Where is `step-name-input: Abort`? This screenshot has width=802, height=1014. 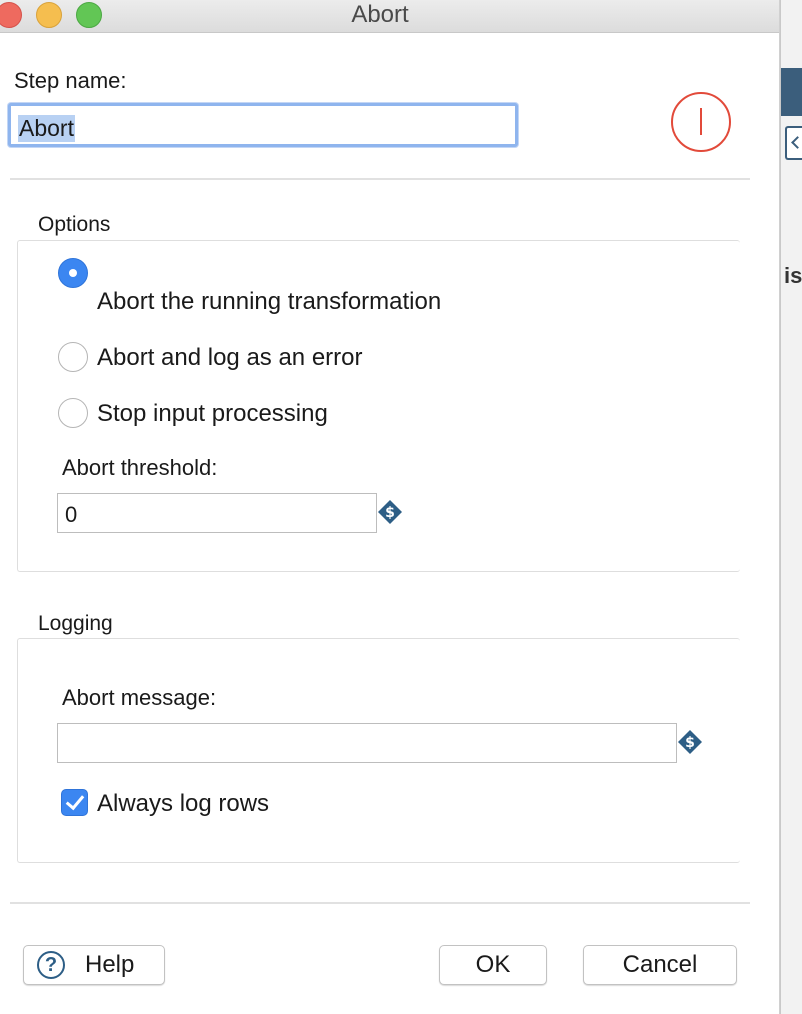 step-name-input: Abort is located at coordinates (263, 125).